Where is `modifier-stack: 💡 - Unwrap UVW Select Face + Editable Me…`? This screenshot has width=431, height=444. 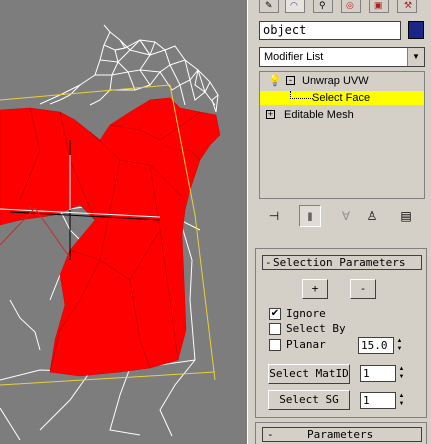
modifier-stack: 💡 - Unwrap UVW Select Face + Editable Me… is located at coordinates (342, 135).